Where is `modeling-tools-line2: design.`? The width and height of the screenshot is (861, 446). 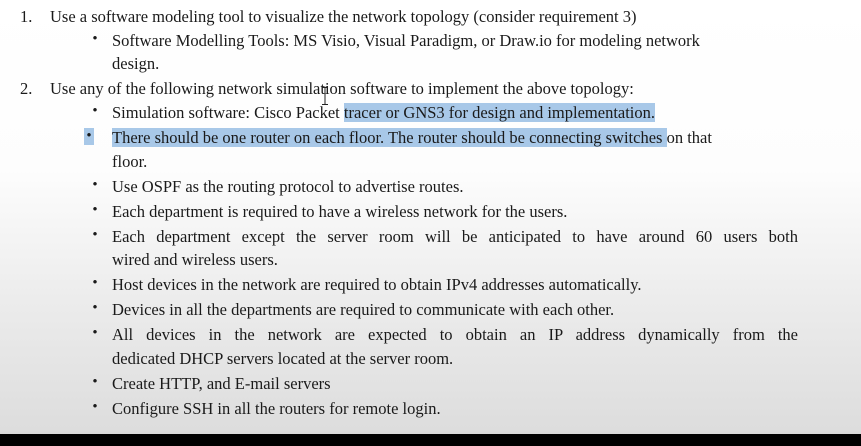 modeling-tools-line2: design. is located at coordinates (136, 63).